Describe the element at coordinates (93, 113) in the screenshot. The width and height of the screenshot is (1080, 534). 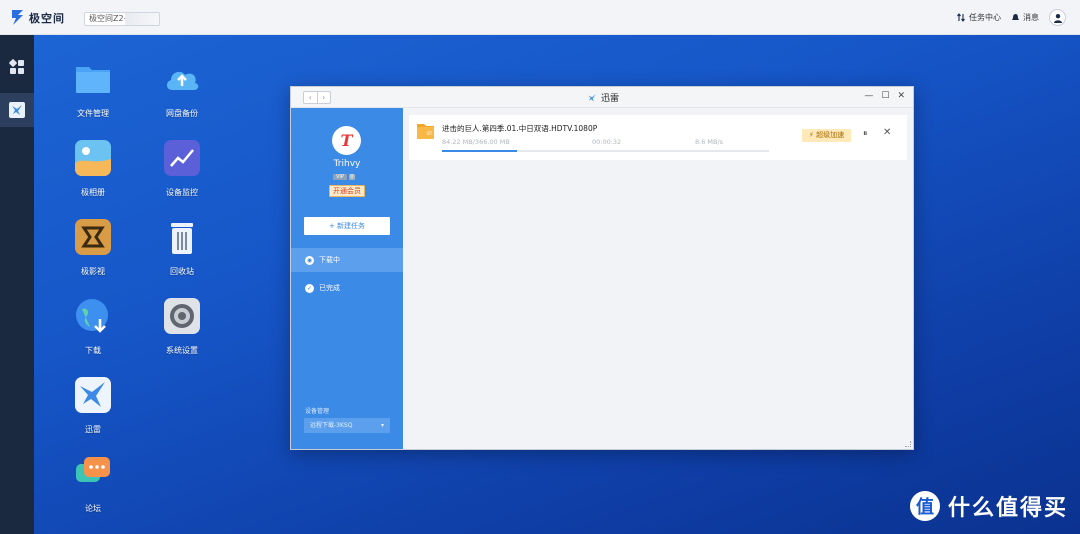
I see `desktop-icon-label: 文件管理` at that location.